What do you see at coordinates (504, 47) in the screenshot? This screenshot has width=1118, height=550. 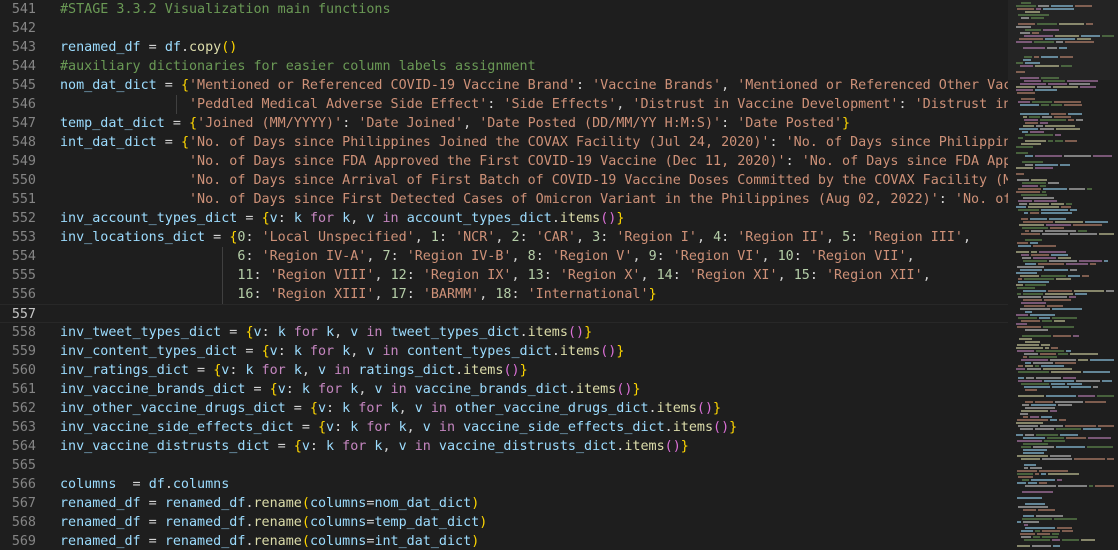 I see `code-line: 543 renamed_df = df.copy()` at bounding box center [504, 47].